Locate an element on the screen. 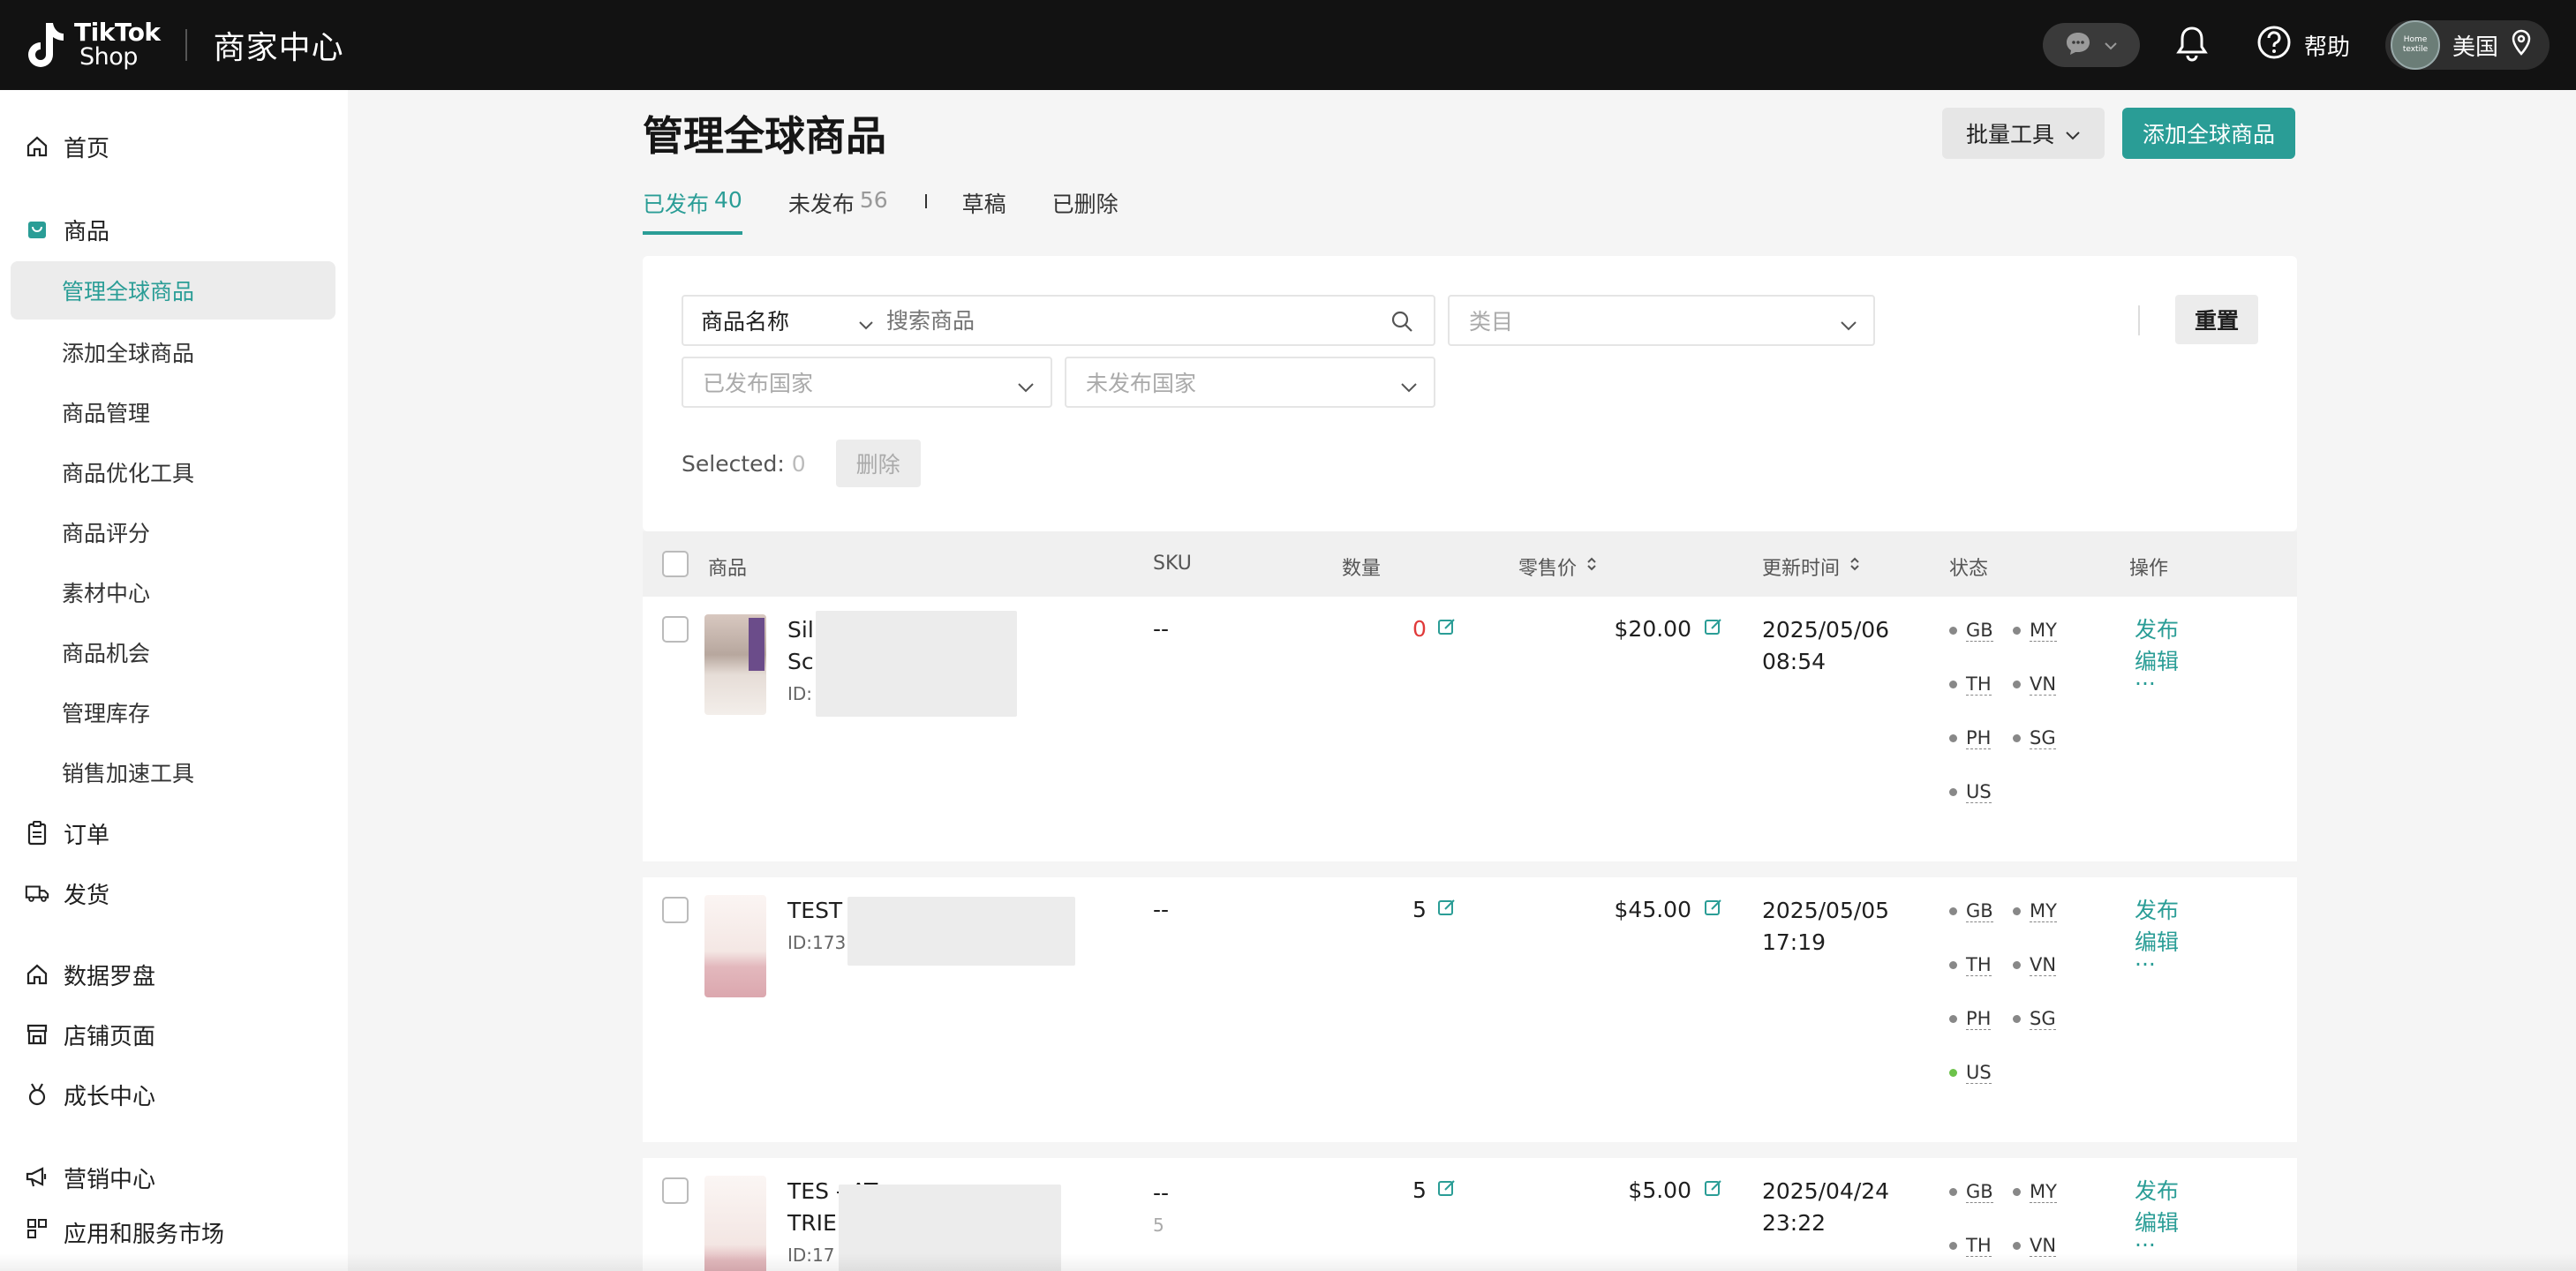  sidebar-item-shop-page: 店铺页面 is located at coordinates (174, 1035).